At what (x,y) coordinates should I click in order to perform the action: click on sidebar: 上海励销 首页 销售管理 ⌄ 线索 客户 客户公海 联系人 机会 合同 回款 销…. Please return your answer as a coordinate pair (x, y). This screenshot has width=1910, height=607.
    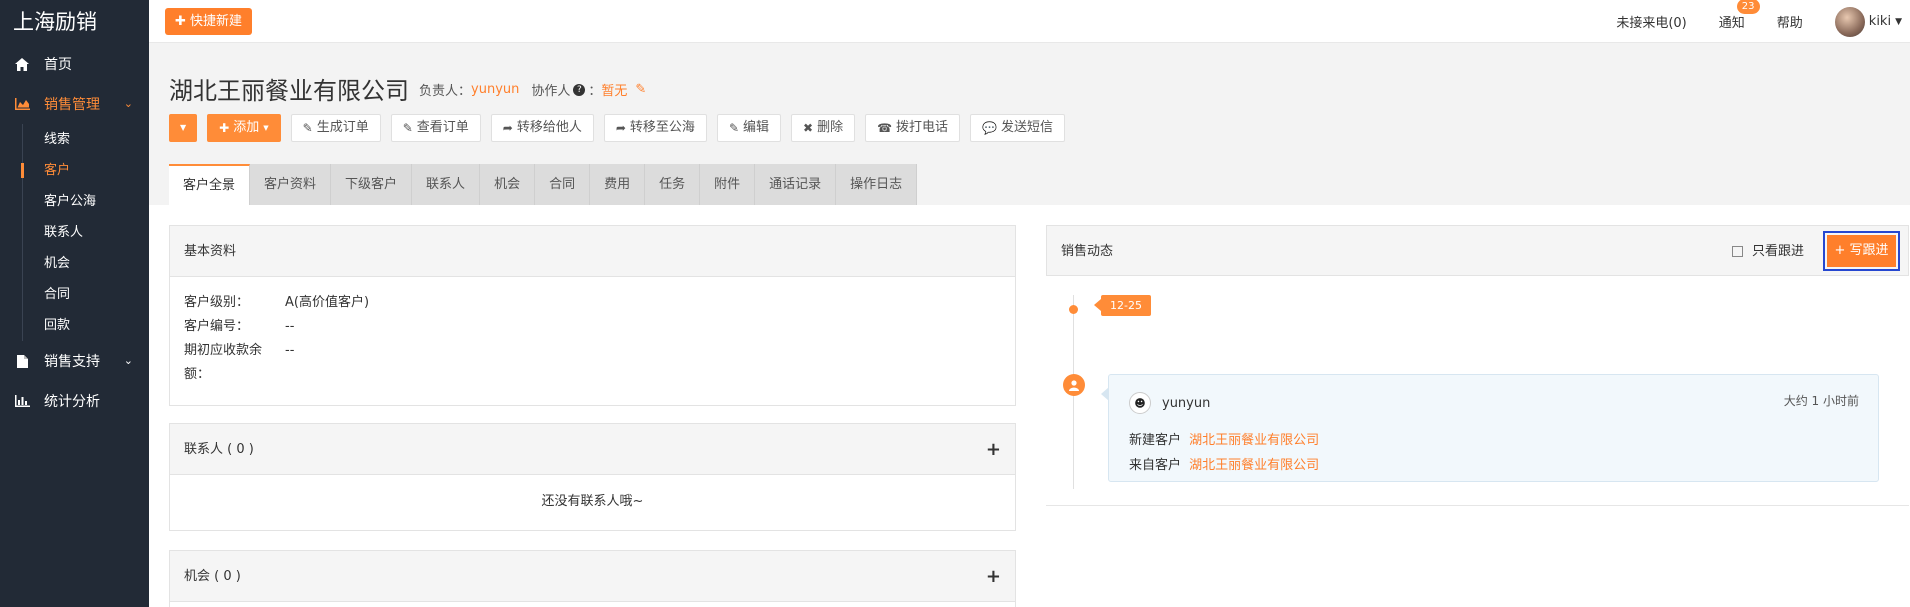
    Looking at the image, I should click on (74, 303).